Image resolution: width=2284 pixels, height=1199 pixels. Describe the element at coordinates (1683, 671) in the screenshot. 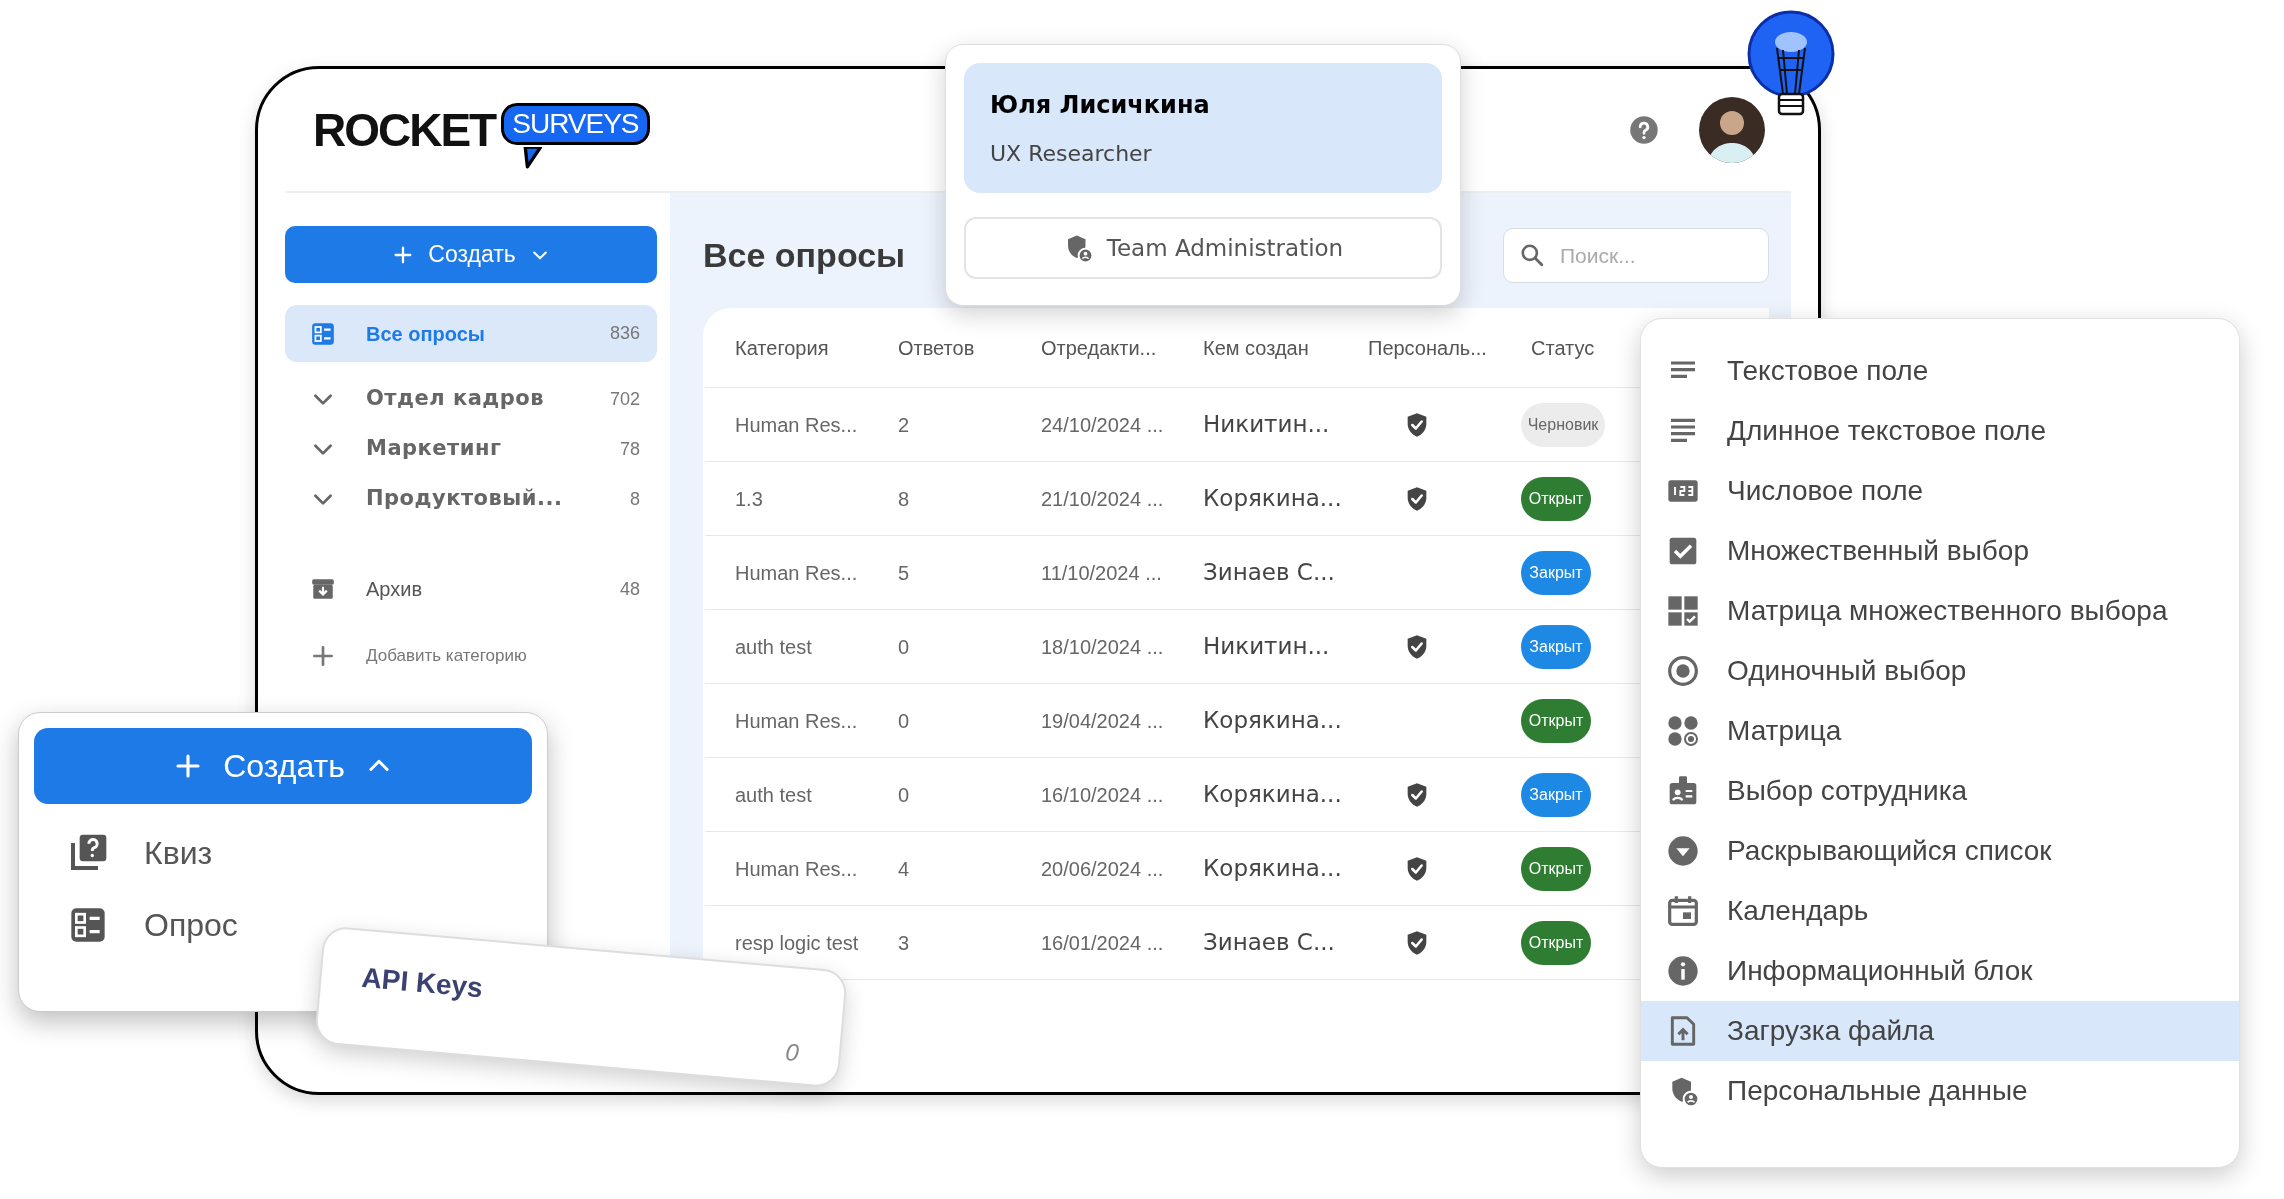

I see `radio-icon` at that location.